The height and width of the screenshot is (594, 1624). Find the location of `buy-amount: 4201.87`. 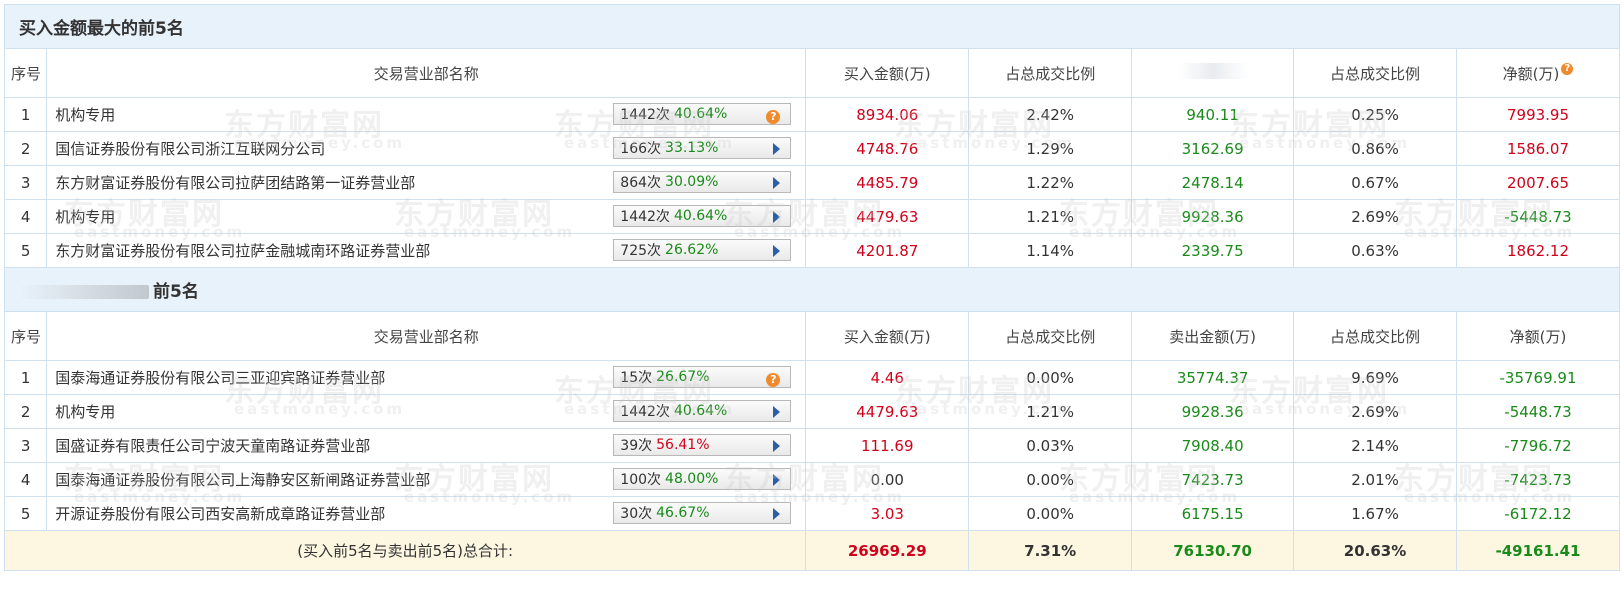

buy-amount: 4201.87 is located at coordinates (887, 250).